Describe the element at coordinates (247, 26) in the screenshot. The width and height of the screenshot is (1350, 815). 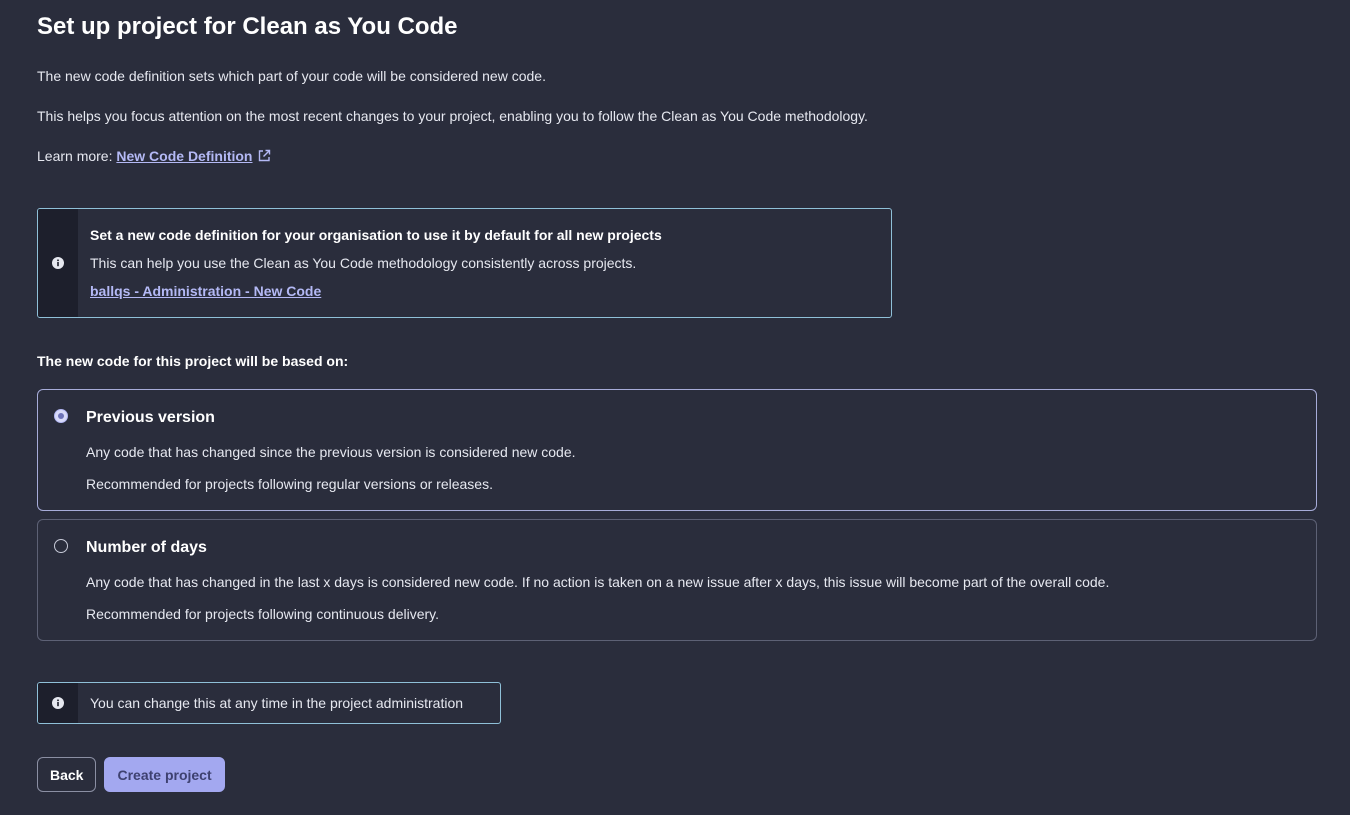
I see `page-title: Set up project for Clean as You Code` at that location.